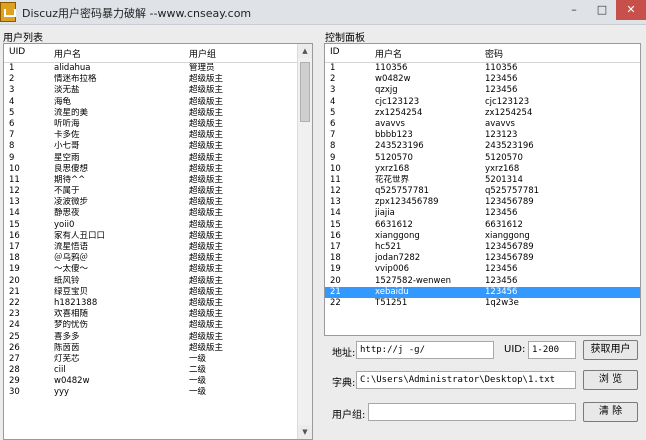  What do you see at coordinates (17, 52) in the screenshot?
I see `col-uid-header: UID` at bounding box center [17, 52].